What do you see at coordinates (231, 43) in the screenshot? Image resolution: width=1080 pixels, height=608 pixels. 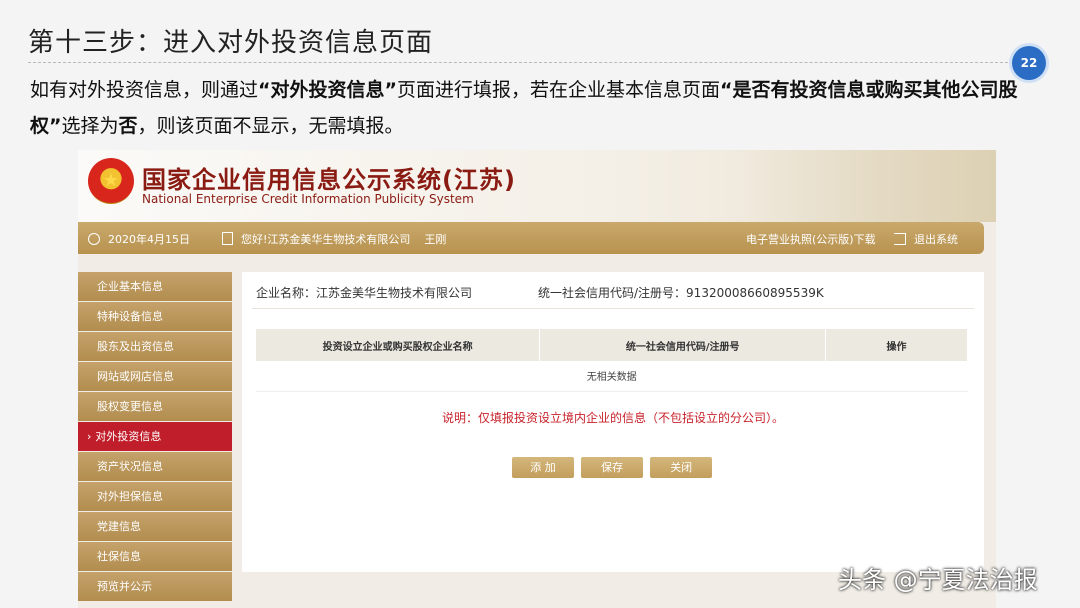 I see `slide-title: 第十三步：进入对外投资信息页面` at bounding box center [231, 43].